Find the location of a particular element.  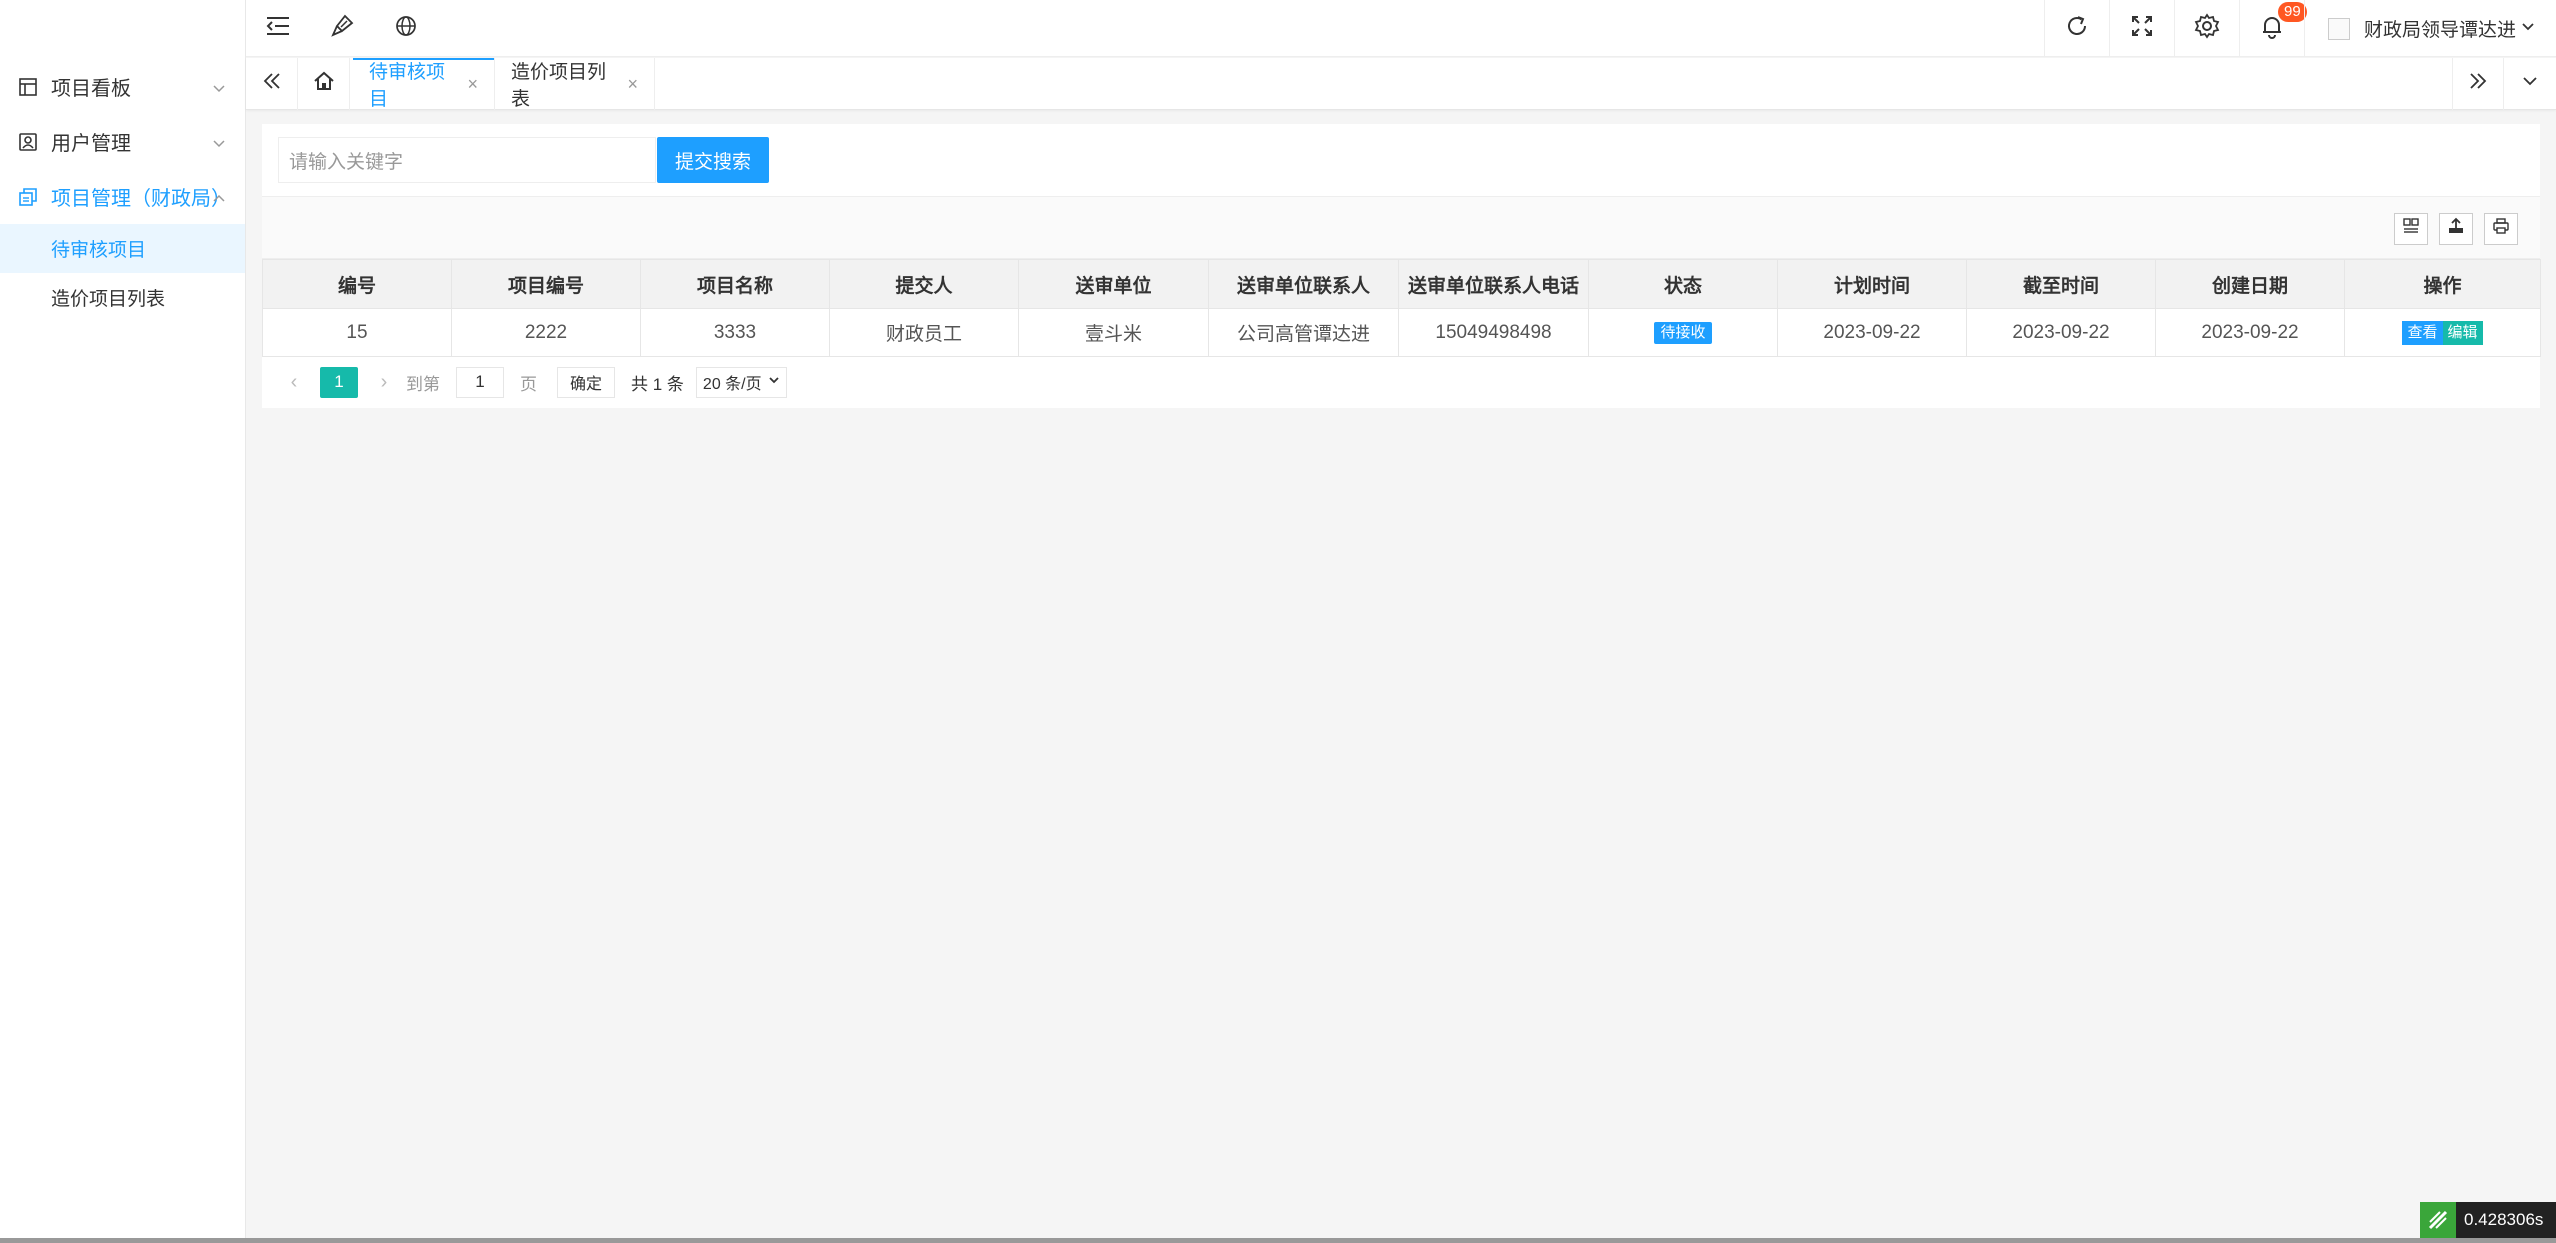

fullscreen-button is located at coordinates (2142, 28).